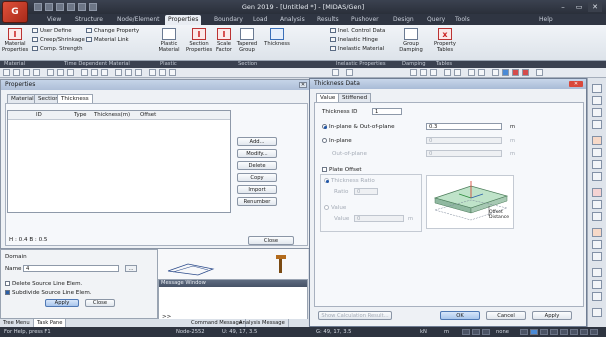 The width and height of the screenshot is (606, 337). What do you see at coordinates (70, 72) in the screenshot?
I see `toolbar-element-icon` at bounding box center [70, 72].